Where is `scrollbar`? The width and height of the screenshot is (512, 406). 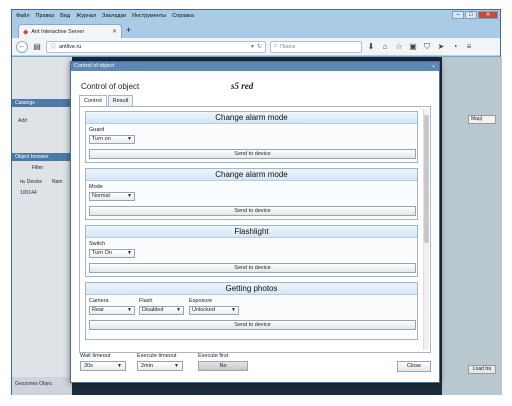 scrollbar is located at coordinates (426, 229).